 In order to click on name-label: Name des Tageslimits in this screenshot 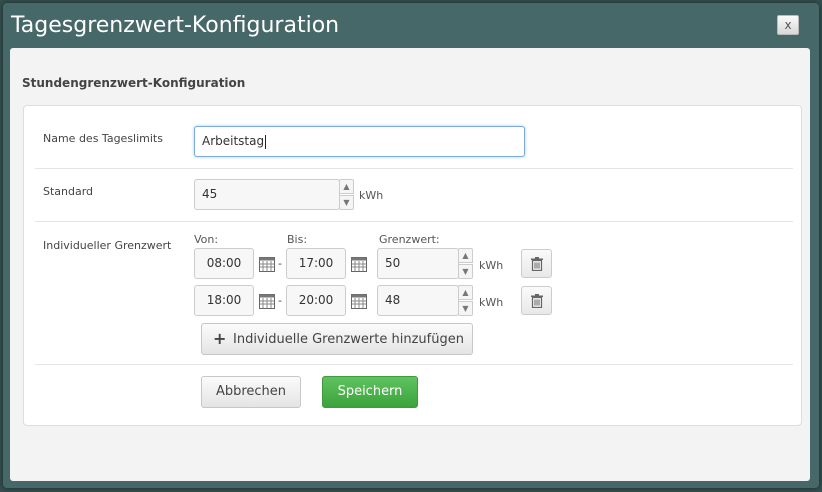, I will do `click(103, 138)`.